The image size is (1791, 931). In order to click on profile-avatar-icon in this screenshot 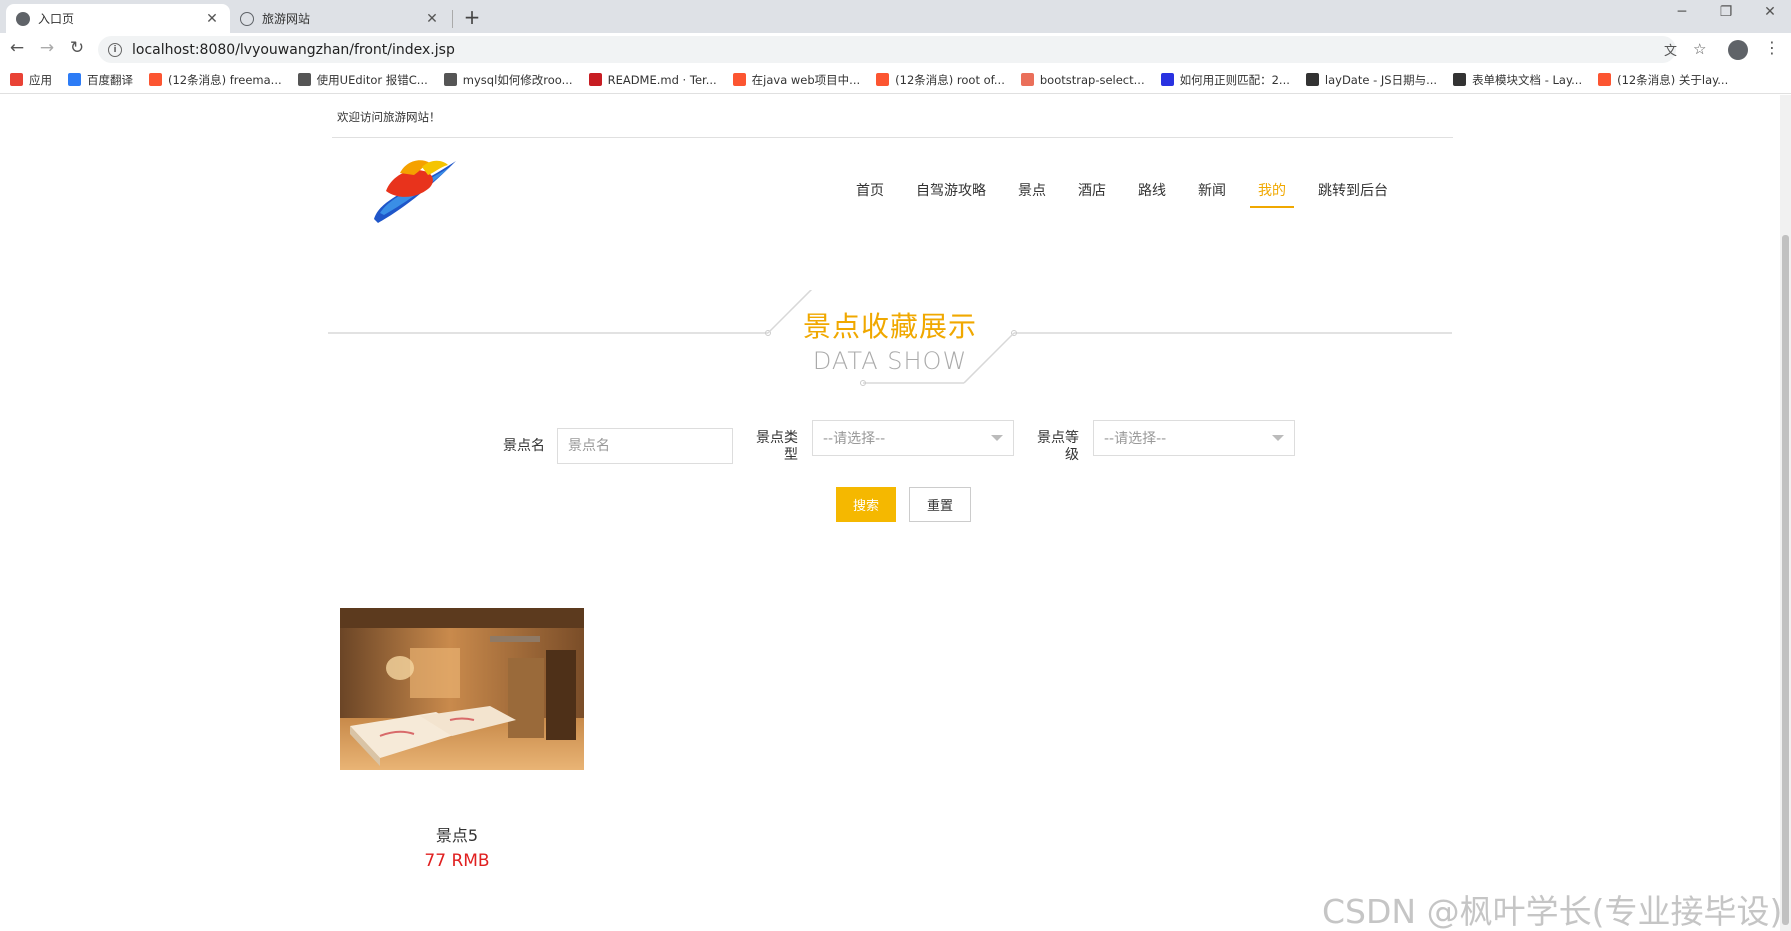, I will do `click(1738, 50)`.